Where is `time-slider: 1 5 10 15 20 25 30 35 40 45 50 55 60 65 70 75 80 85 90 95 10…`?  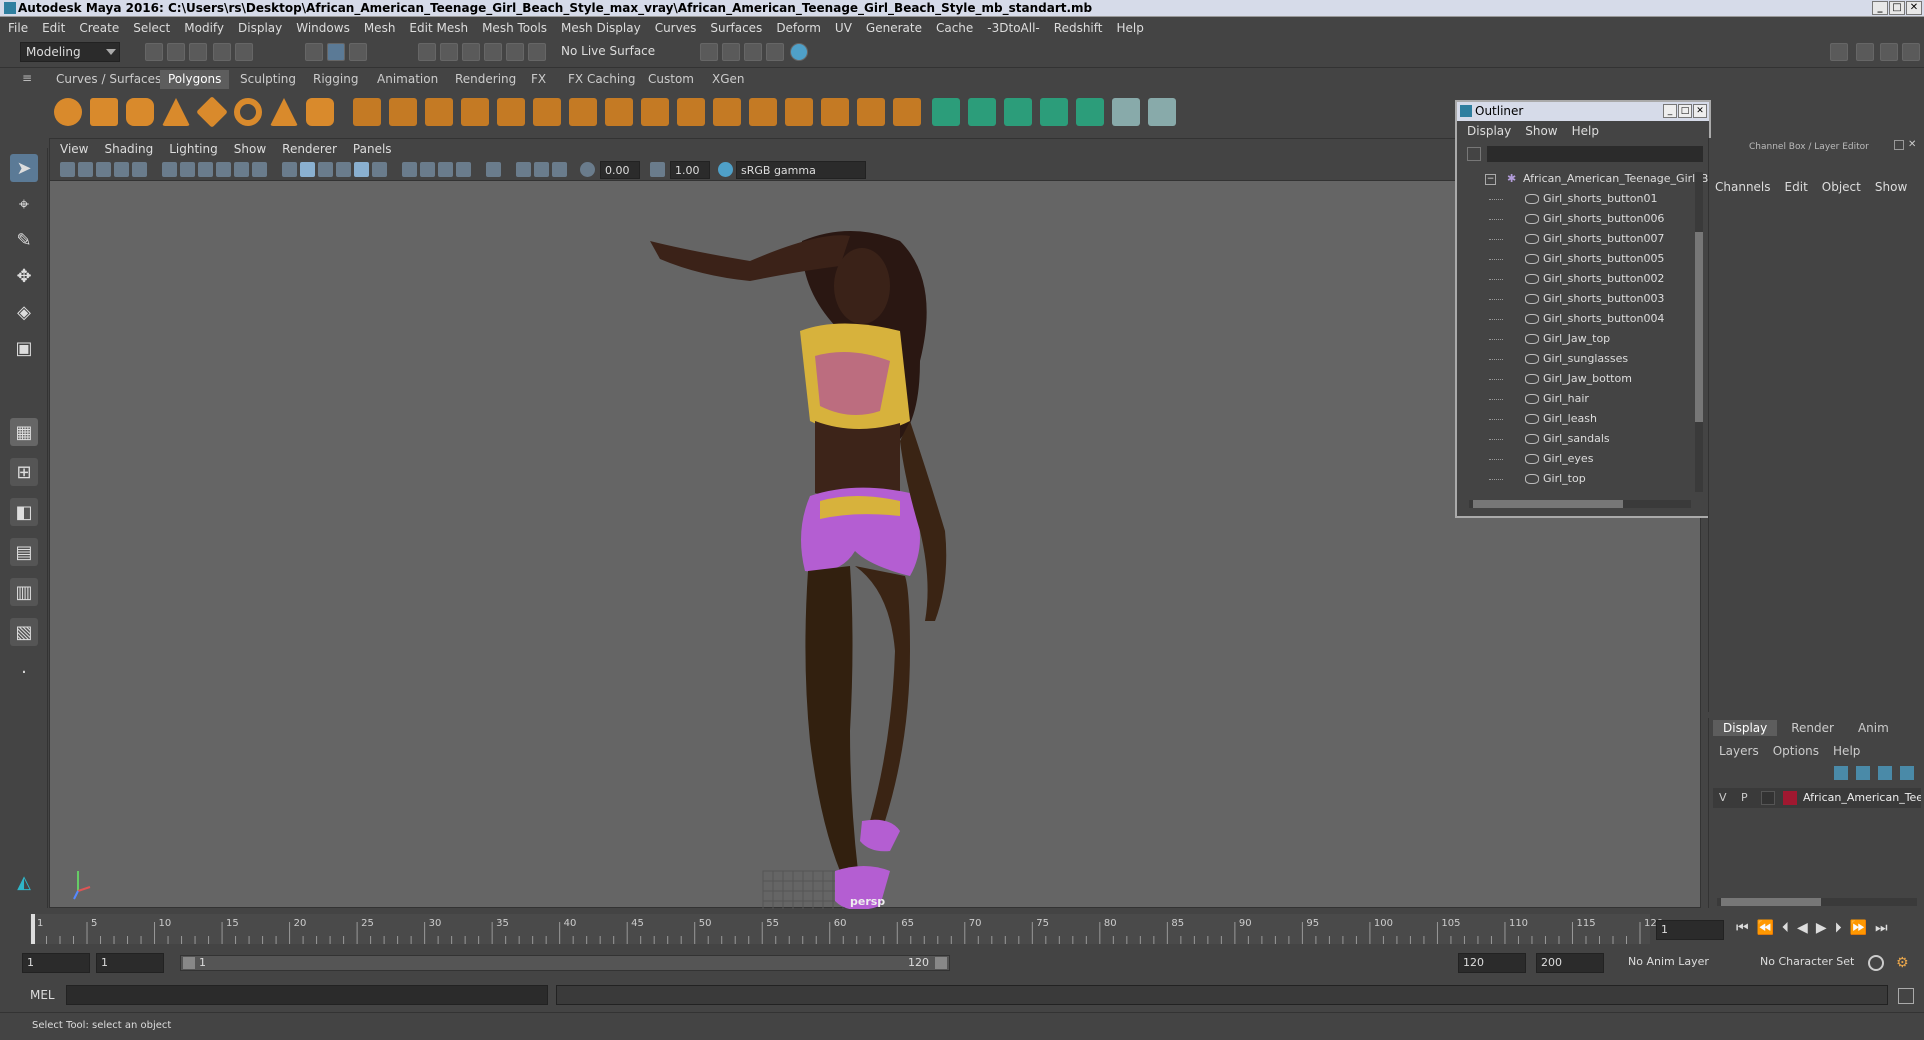
time-slider: 1 5 10 15 20 25 30 35 40 45 50 55 60 65 70 75 80 85 90 95 10… is located at coordinates (962, 930).